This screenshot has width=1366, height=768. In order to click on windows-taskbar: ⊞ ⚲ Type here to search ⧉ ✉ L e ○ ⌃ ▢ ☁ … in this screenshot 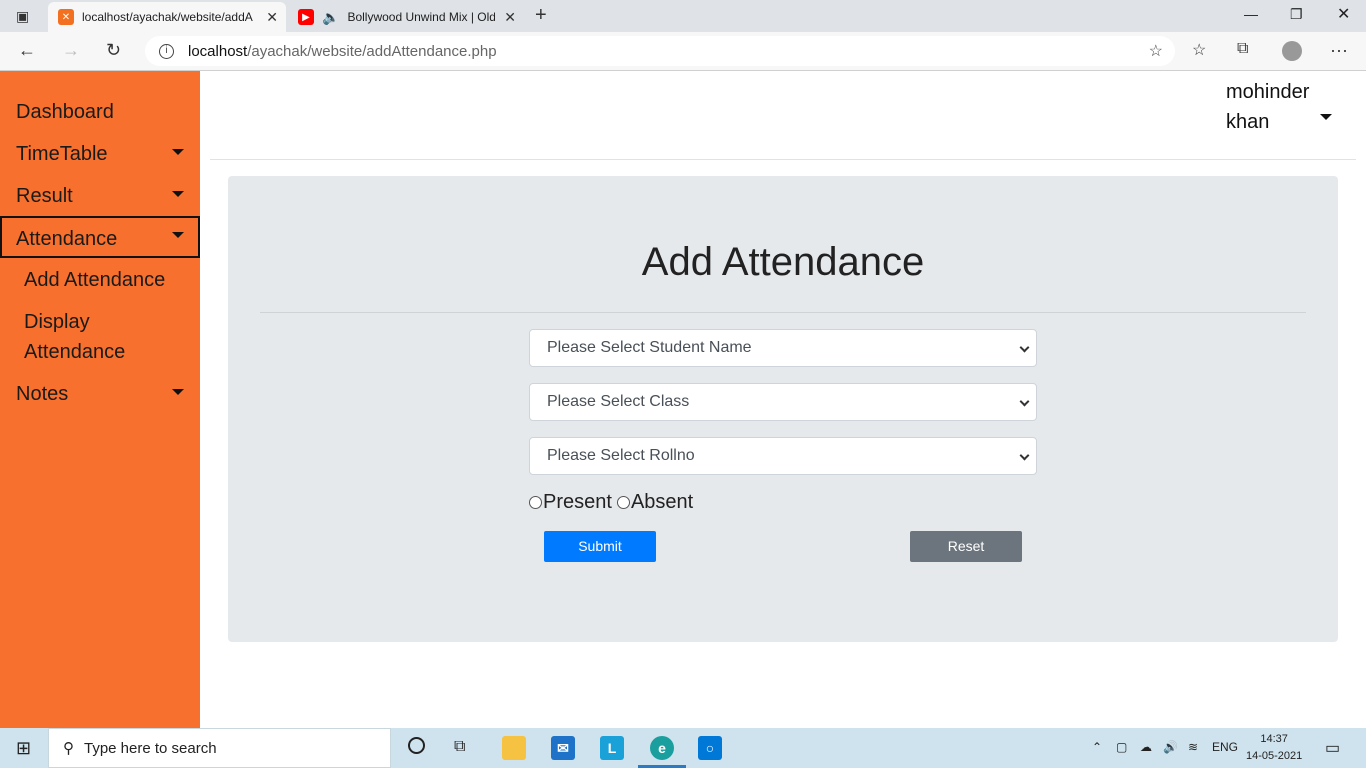, I will do `click(683, 748)`.